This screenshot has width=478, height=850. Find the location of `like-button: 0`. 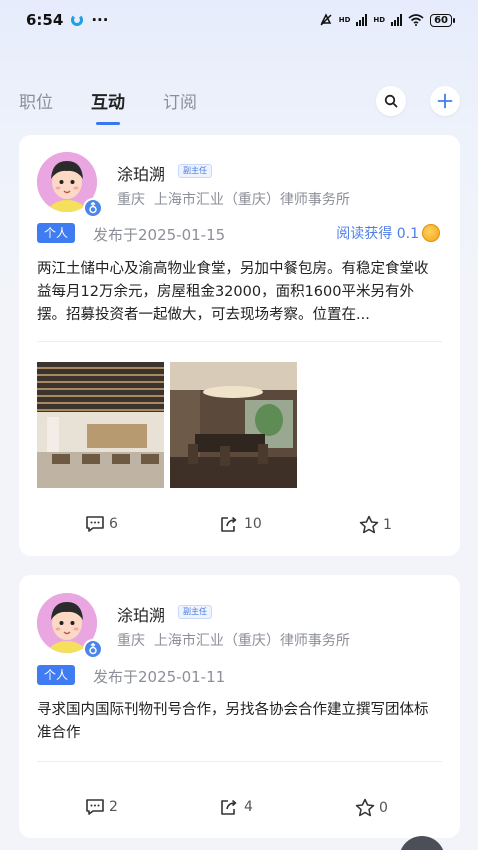

like-button: 0 is located at coordinates (371, 807).